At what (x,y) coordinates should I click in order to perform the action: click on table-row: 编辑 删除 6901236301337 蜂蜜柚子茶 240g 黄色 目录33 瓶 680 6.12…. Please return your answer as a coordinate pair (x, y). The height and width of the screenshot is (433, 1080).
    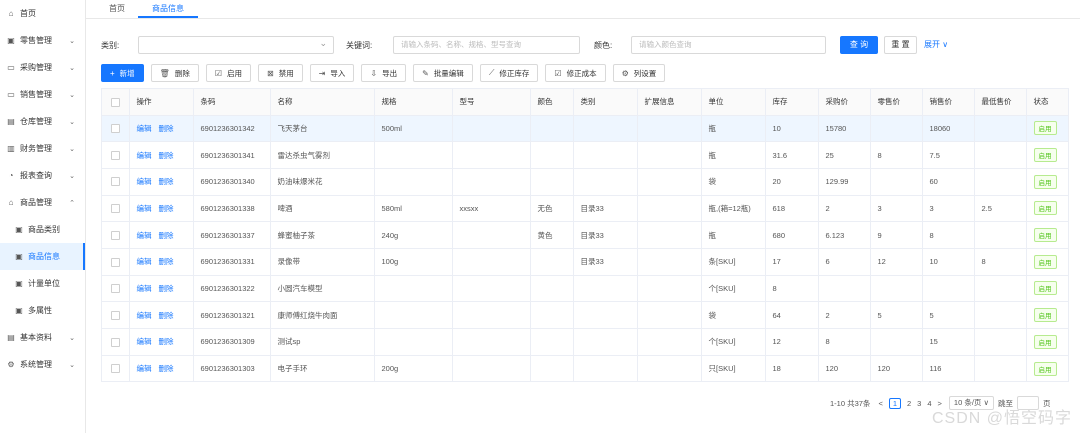
    Looking at the image, I should click on (585, 235).